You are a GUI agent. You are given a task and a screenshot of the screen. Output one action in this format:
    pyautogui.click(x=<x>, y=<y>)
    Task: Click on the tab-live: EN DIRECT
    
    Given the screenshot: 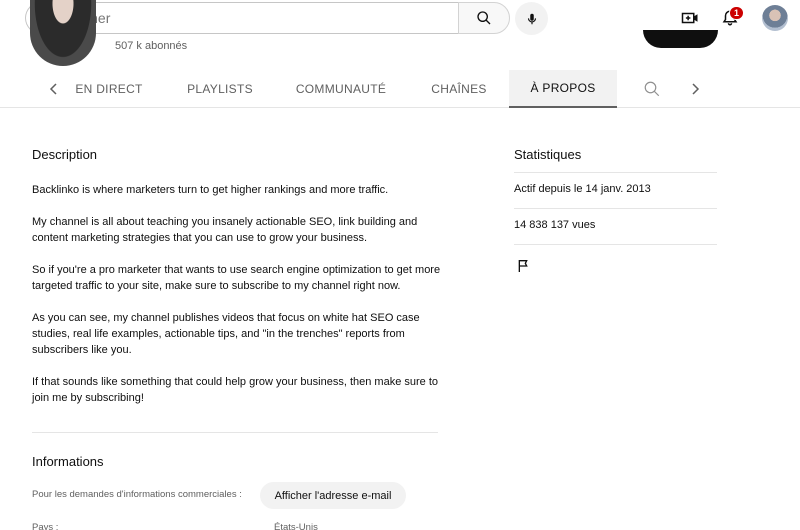 What is the action you would take?
    pyautogui.click(x=109, y=88)
    